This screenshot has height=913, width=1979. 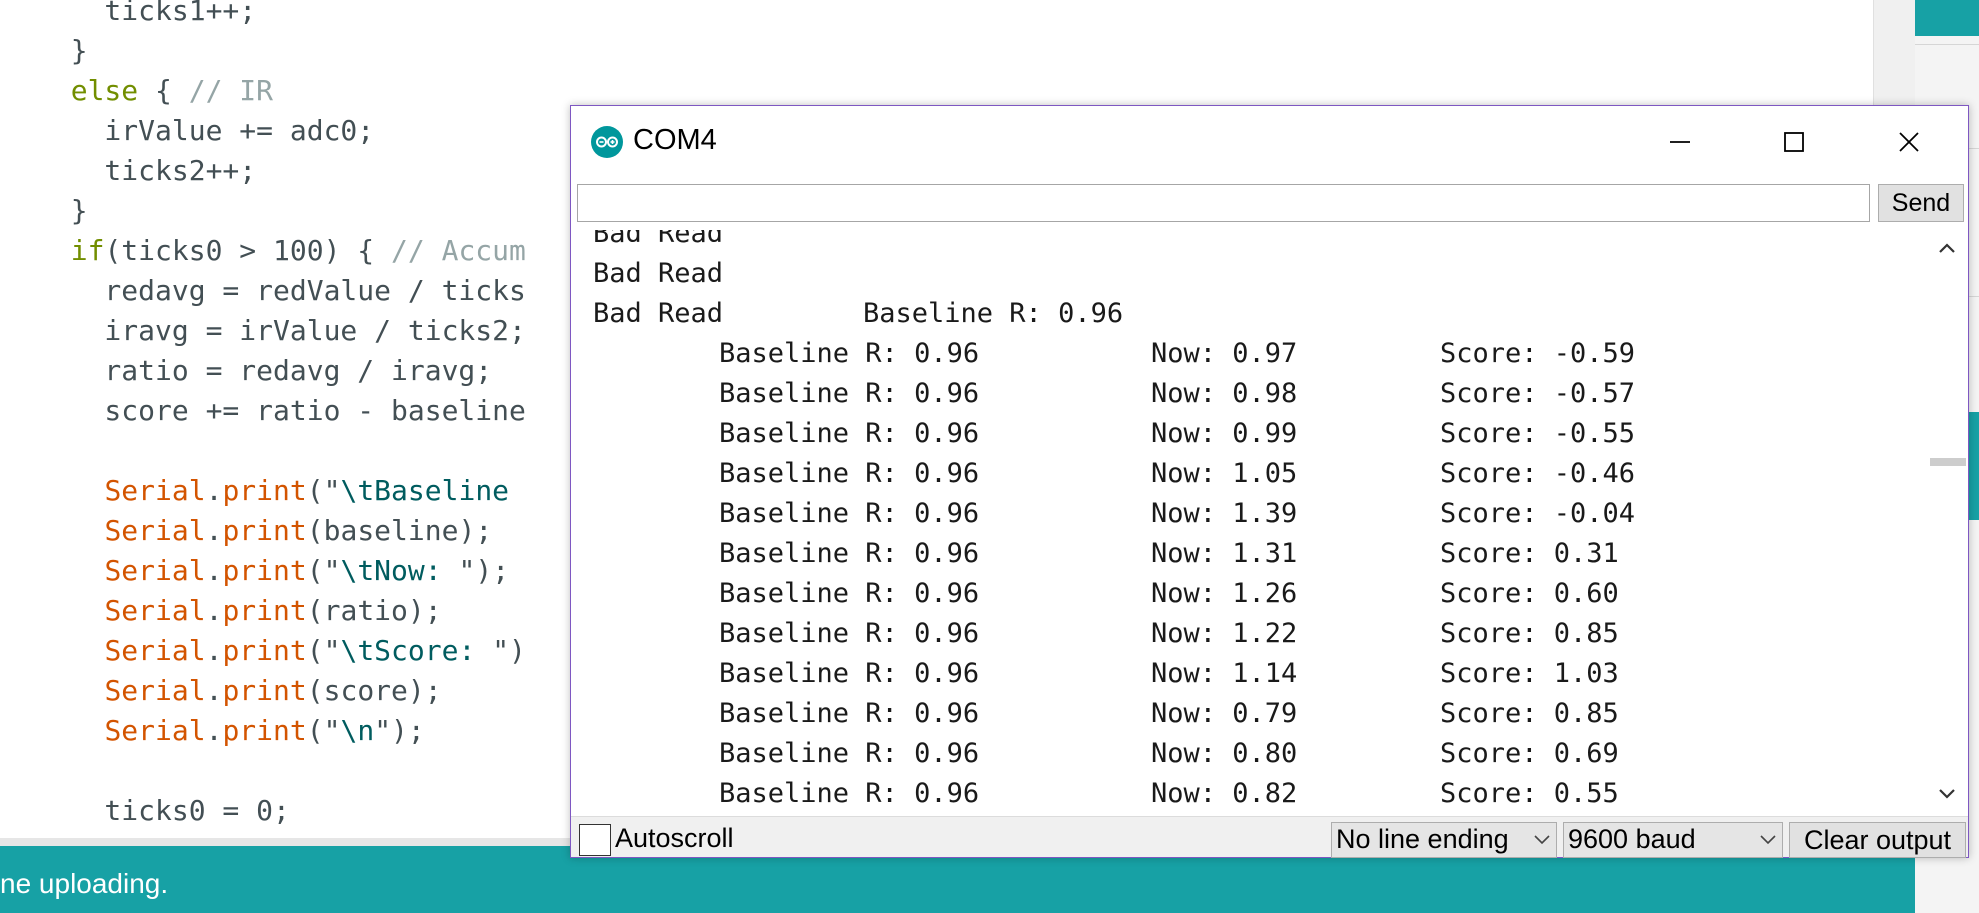 I want to click on output-text: Score: -0.55, so click(x=1538, y=433).